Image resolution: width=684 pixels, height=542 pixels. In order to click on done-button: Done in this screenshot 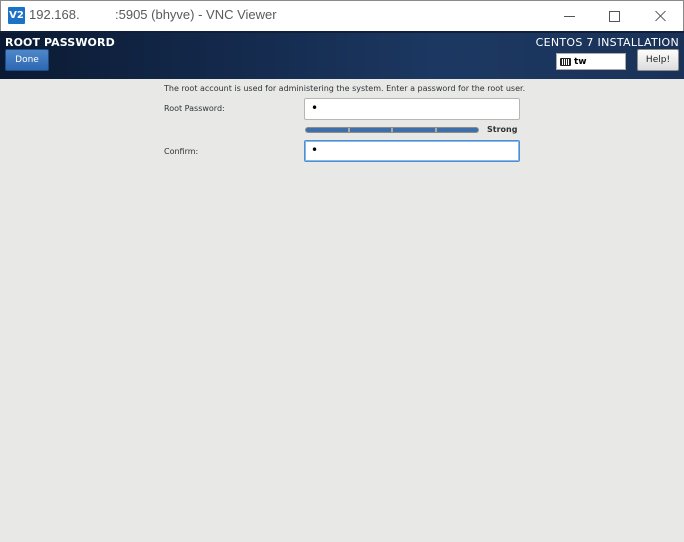, I will do `click(27, 60)`.